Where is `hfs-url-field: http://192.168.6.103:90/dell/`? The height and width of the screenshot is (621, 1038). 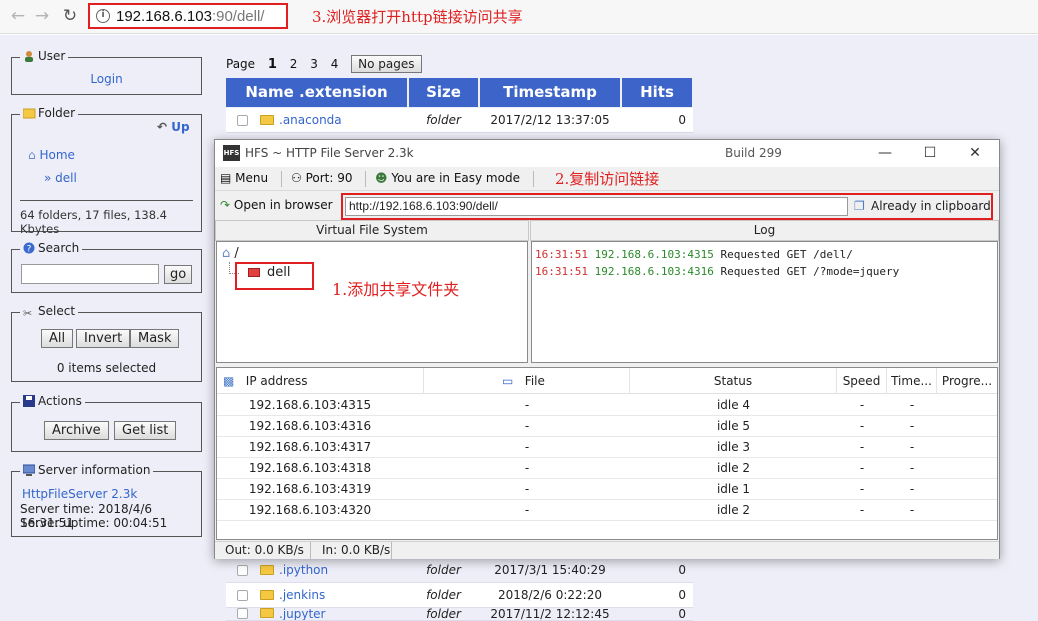 hfs-url-field: http://192.168.6.103:90/dell/ is located at coordinates (596, 206).